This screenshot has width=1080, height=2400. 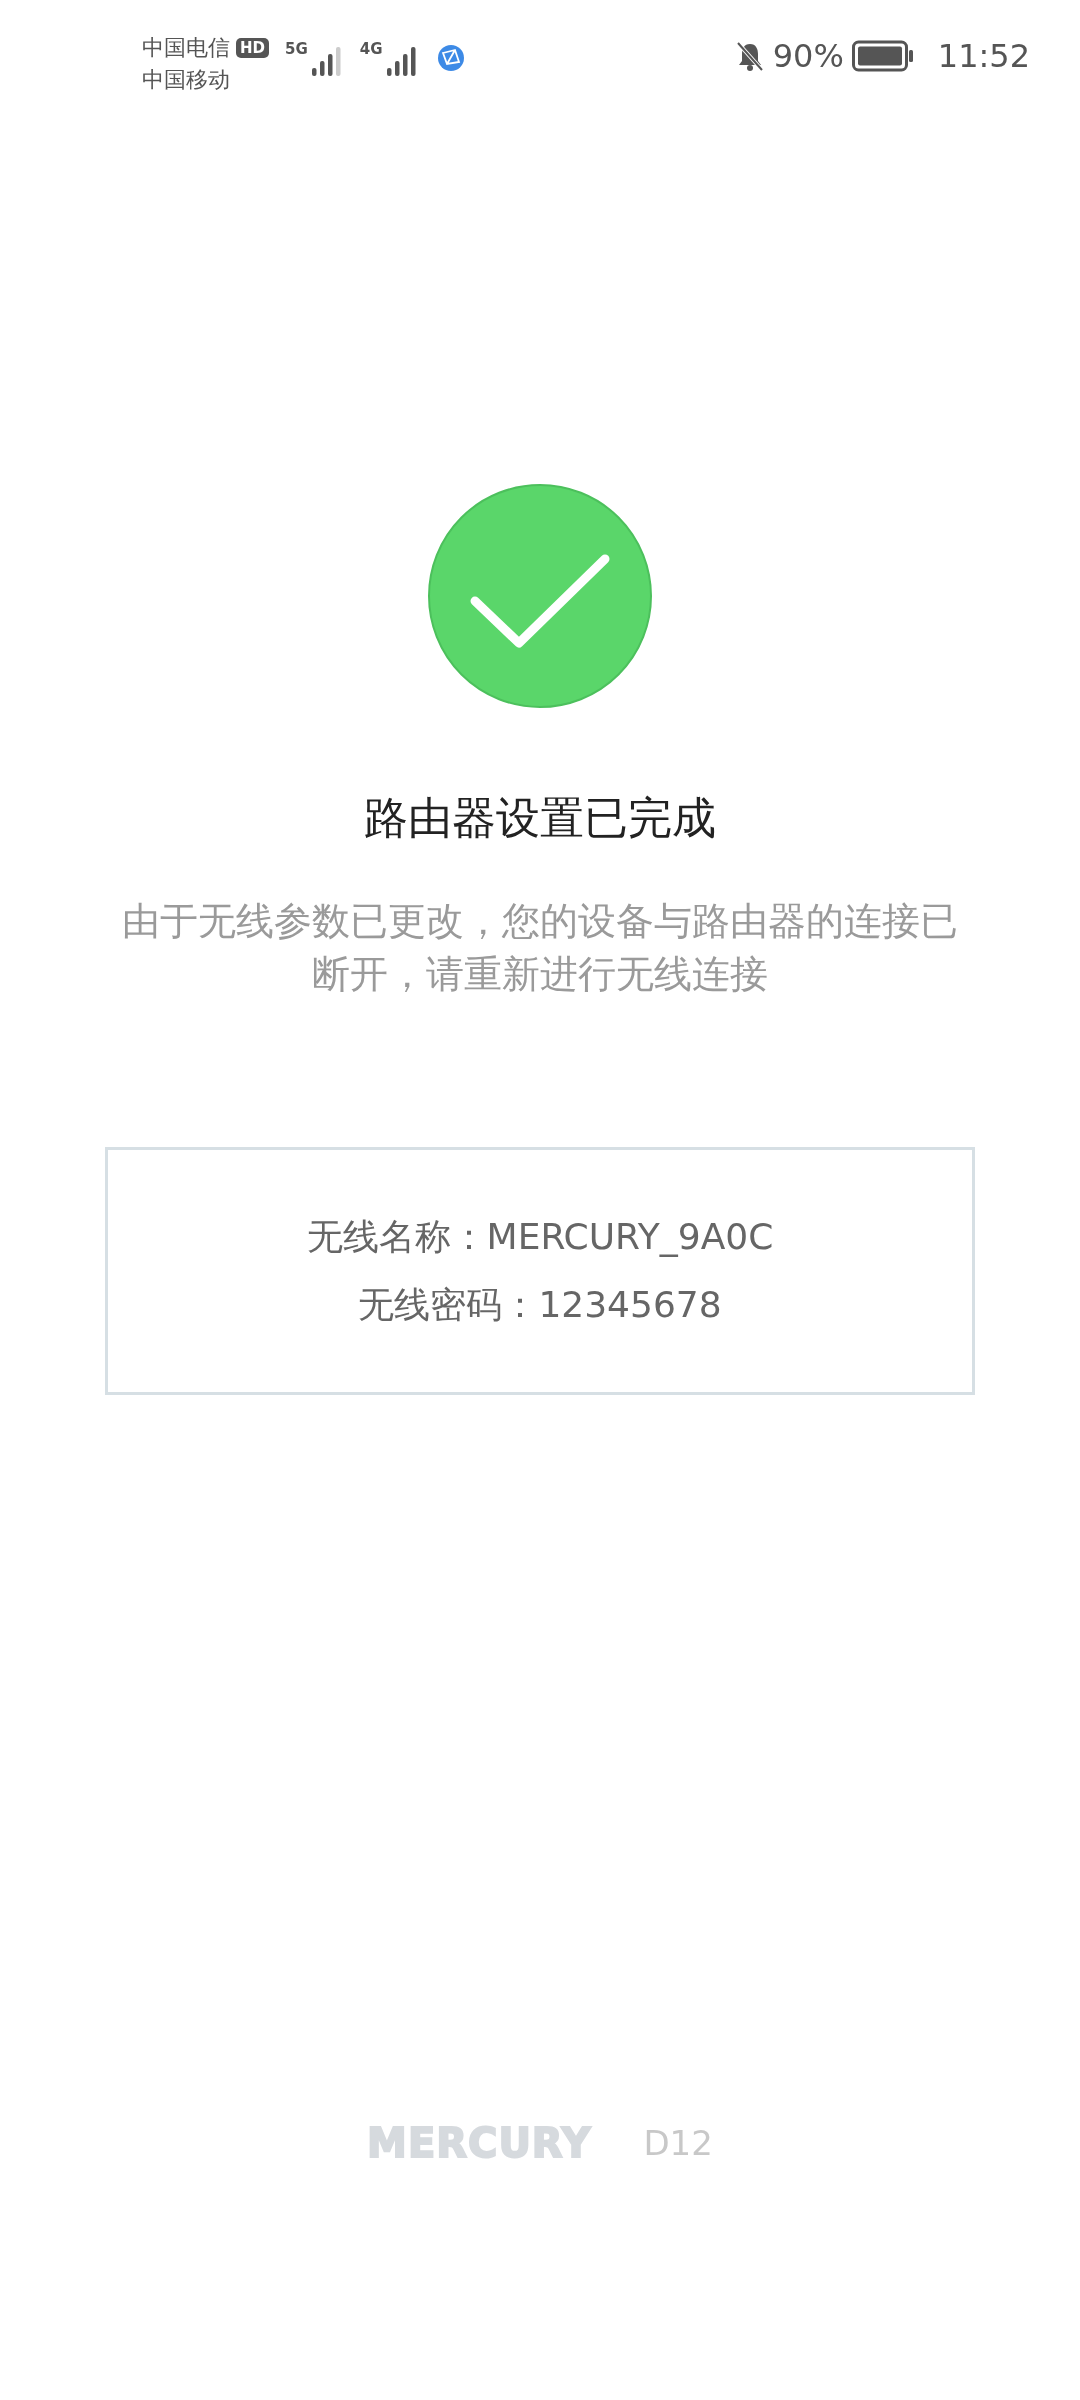 What do you see at coordinates (186, 48) in the screenshot?
I see `carrier-name: 中国电信` at bounding box center [186, 48].